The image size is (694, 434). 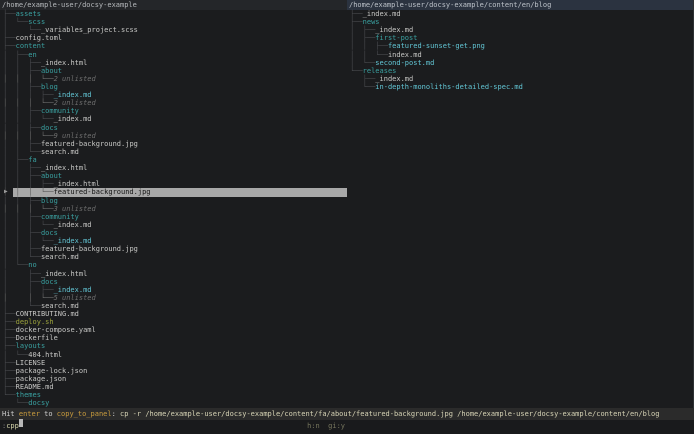 What do you see at coordinates (84, 414) in the screenshot?
I see `status-segment: copy_to_panel` at bounding box center [84, 414].